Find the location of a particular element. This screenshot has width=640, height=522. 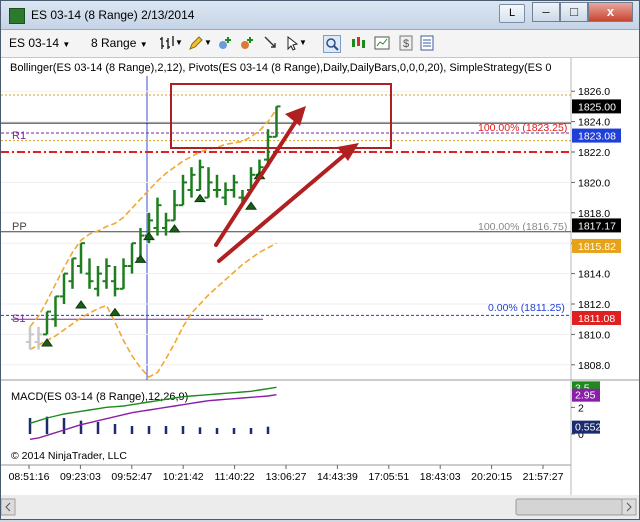

zoom-icon is located at coordinates (332, 44).